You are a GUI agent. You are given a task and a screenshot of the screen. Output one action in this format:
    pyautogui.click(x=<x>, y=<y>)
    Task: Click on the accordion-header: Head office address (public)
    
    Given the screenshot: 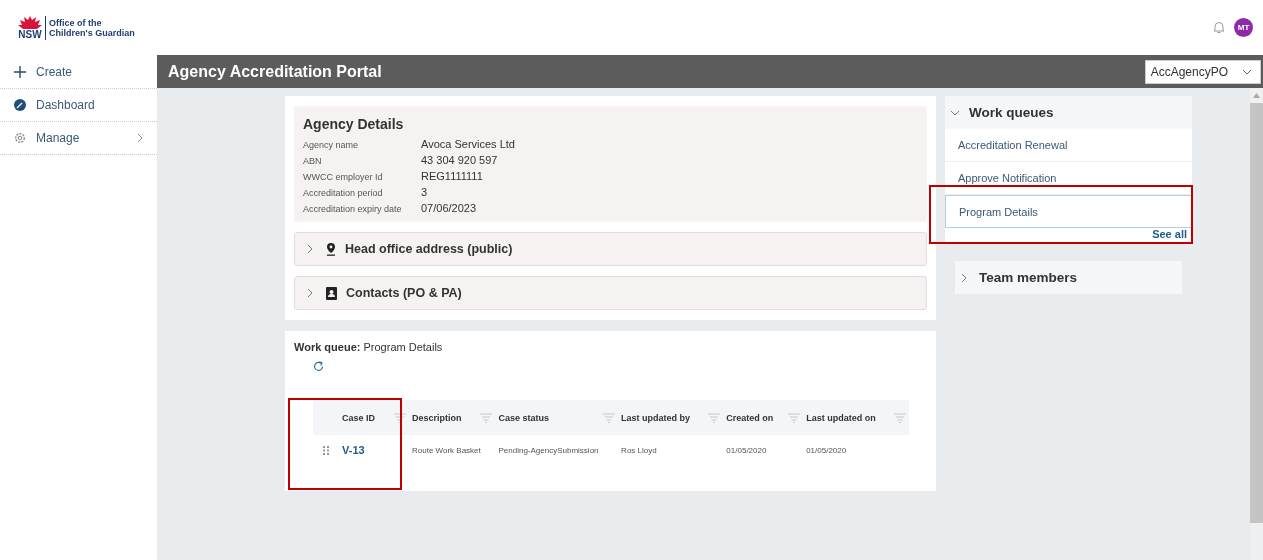 What is the action you would take?
    pyautogui.click(x=610, y=249)
    